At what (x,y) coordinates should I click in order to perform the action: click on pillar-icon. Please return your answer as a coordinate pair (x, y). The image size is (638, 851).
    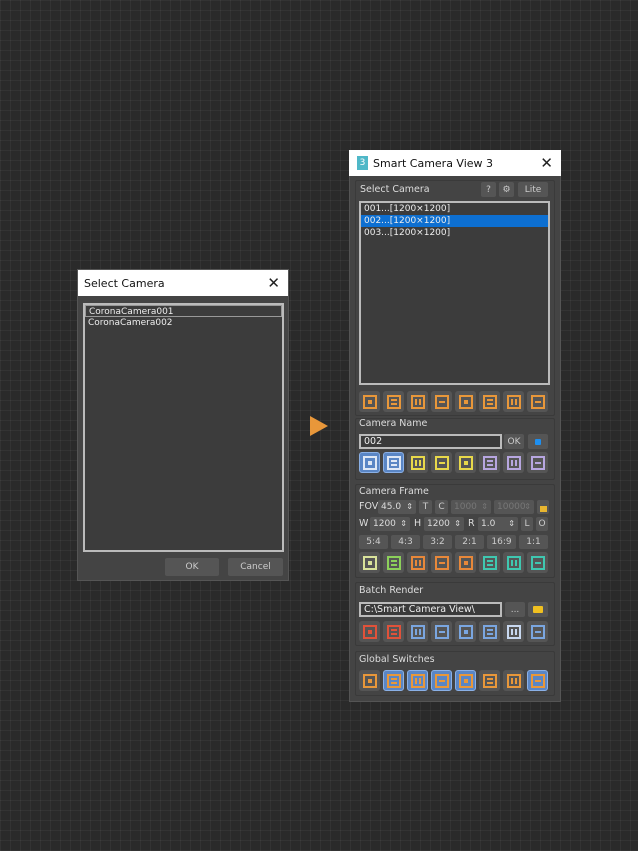
    Looking at the image, I should click on (513, 401).